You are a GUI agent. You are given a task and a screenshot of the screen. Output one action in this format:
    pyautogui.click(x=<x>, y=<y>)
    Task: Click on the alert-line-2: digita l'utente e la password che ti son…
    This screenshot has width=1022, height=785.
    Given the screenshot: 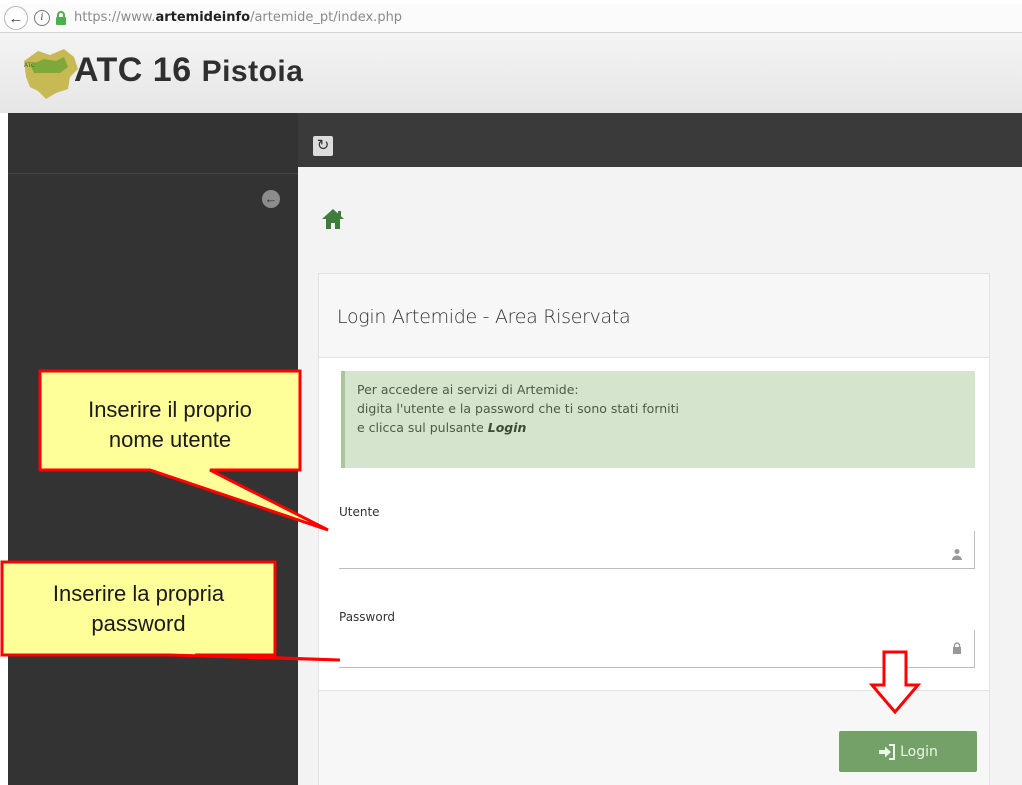 What is the action you would take?
    pyautogui.click(x=518, y=408)
    